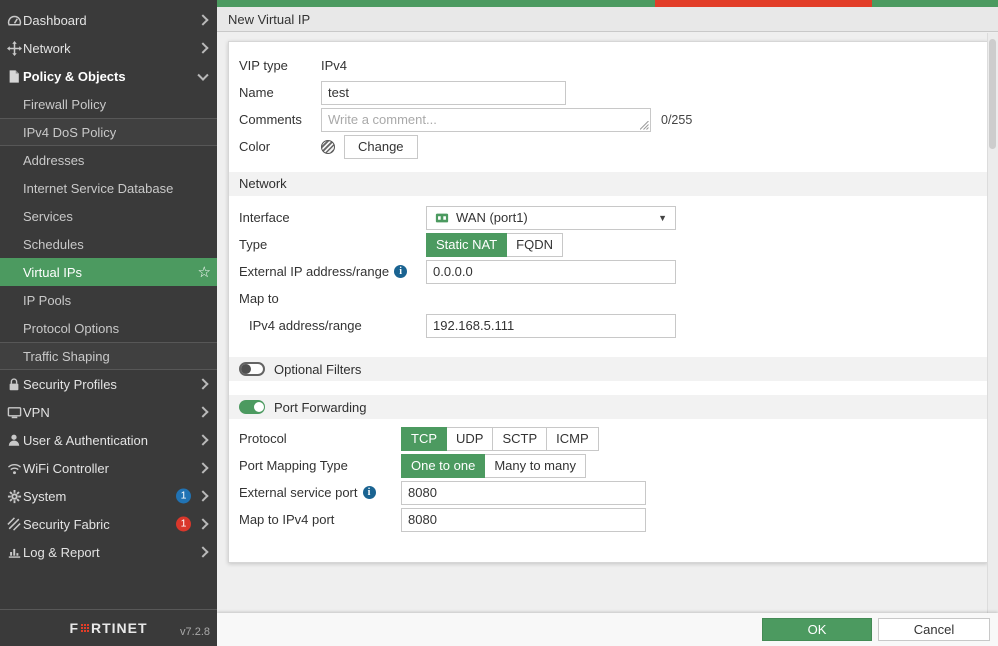 The height and width of the screenshot is (646, 998). What do you see at coordinates (53, 244) in the screenshot?
I see `sidebar-item-label: Schedules` at bounding box center [53, 244].